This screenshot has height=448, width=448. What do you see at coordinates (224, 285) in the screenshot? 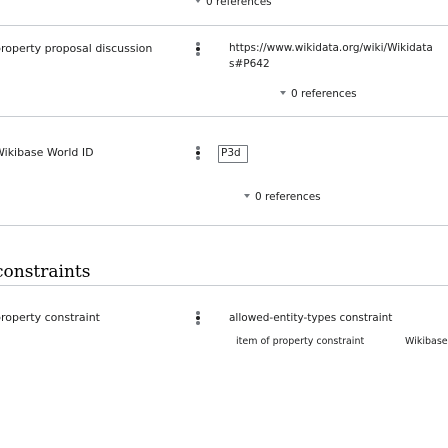
I see `section-heading-rule` at bounding box center [224, 285].